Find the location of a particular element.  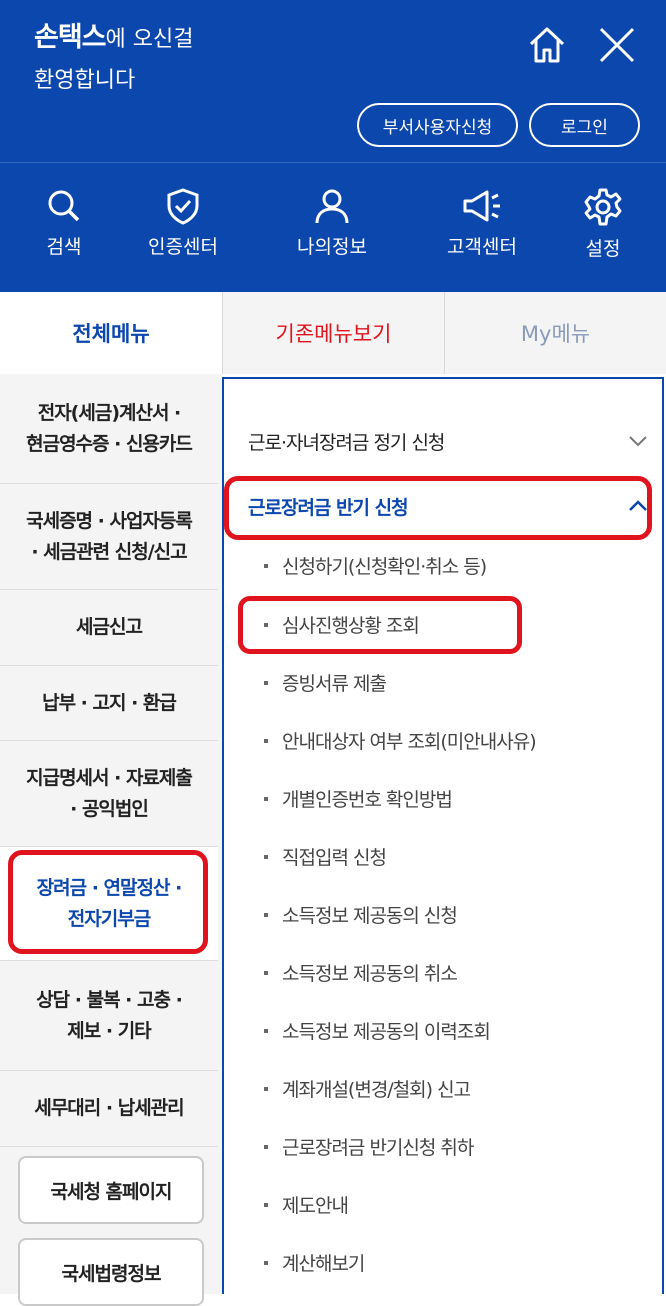

shield-check-icon is located at coordinates (183, 206).